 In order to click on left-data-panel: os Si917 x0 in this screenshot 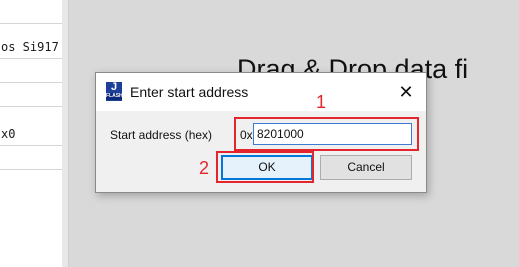, I will do `click(31, 133)`.